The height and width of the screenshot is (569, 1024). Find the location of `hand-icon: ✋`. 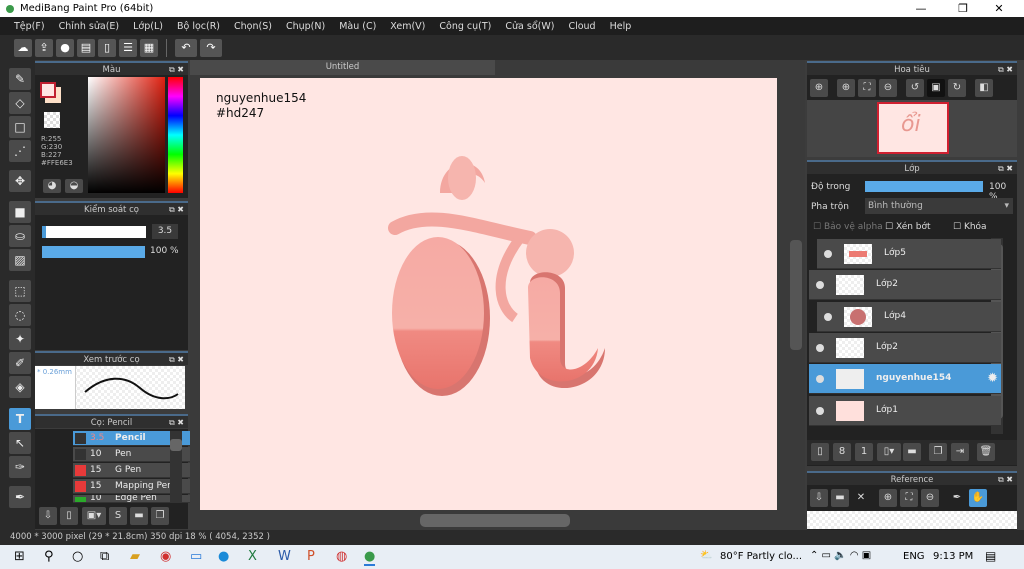

hand-icon: ✋ is located at coordinates (978, 498).